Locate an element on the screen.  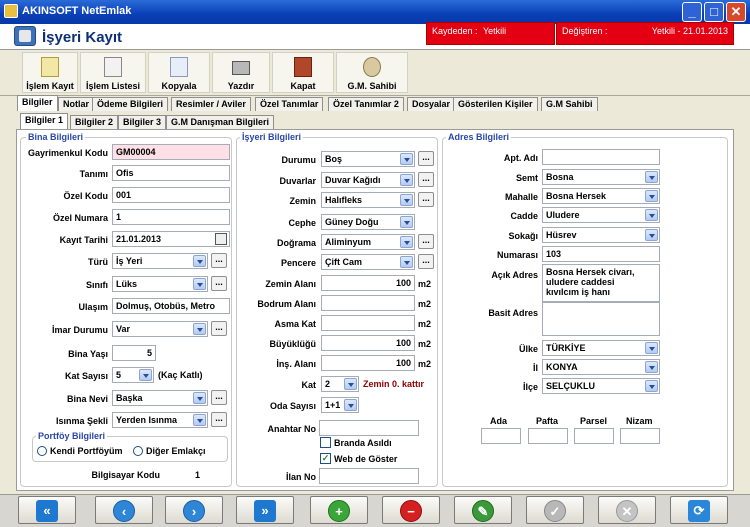
tab-ozel-tanimlar-2: Özel Tanımlar 2 is located at coordinates (366, 104).